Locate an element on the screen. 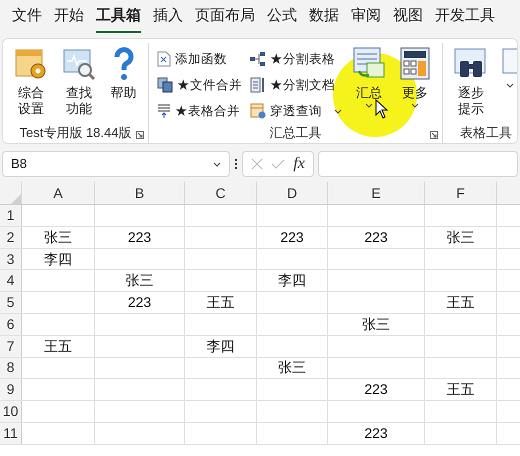  column-header: D is located at coordinates (292, 193).